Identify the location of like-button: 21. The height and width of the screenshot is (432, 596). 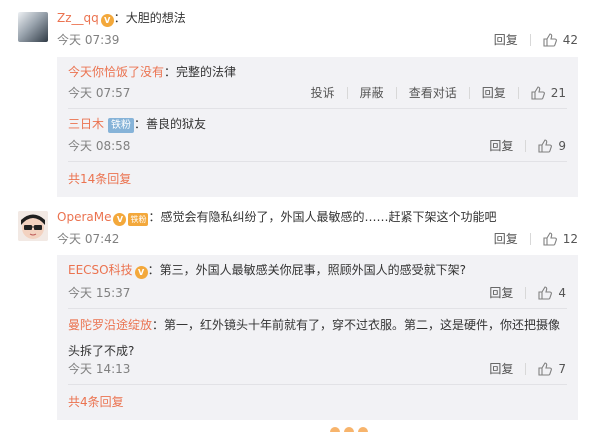
(548, 93).